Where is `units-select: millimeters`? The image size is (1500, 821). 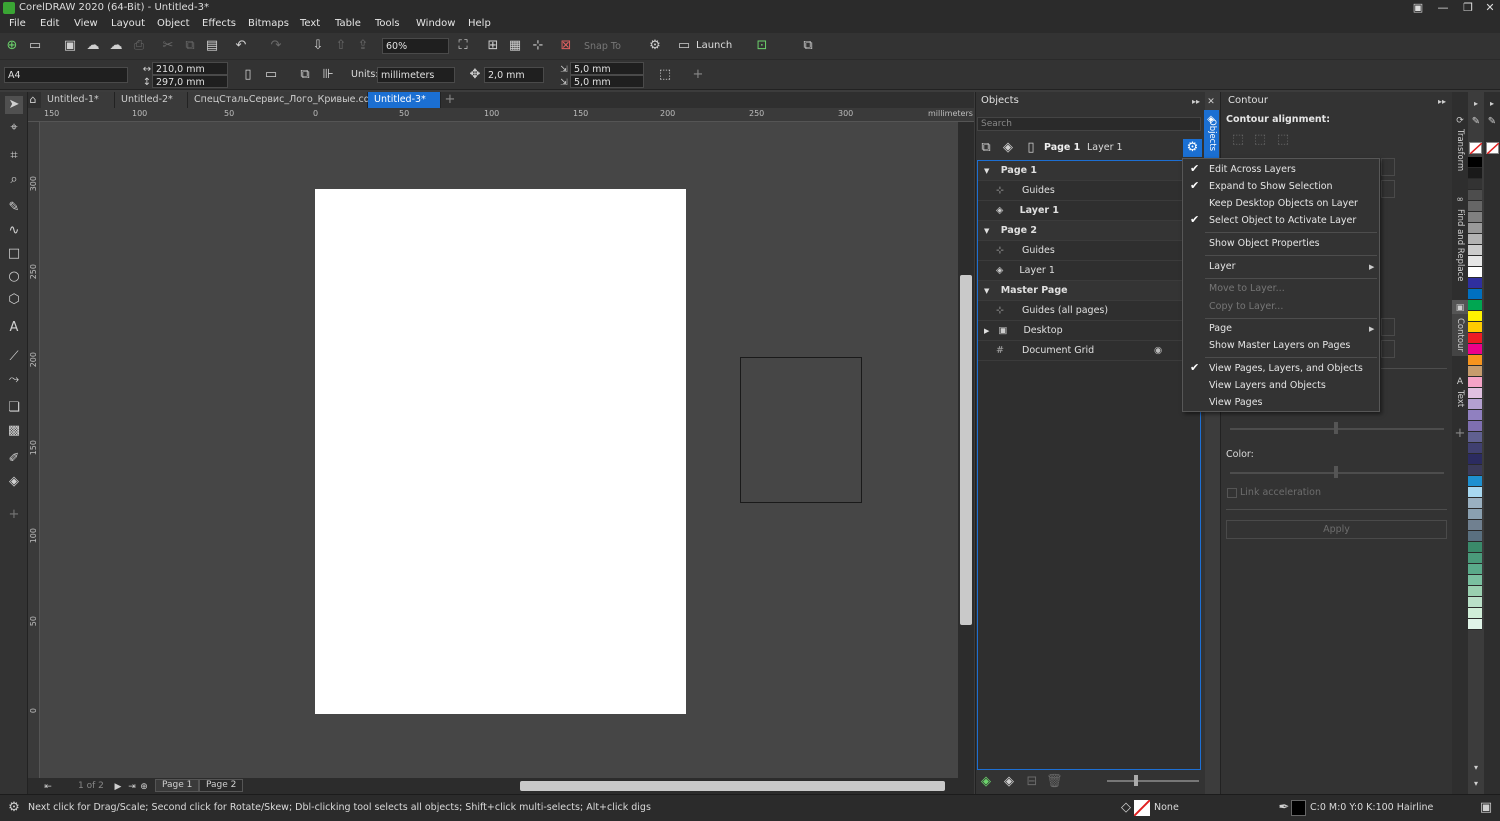
units-select: millimeters is located at coordinates (416, 75).